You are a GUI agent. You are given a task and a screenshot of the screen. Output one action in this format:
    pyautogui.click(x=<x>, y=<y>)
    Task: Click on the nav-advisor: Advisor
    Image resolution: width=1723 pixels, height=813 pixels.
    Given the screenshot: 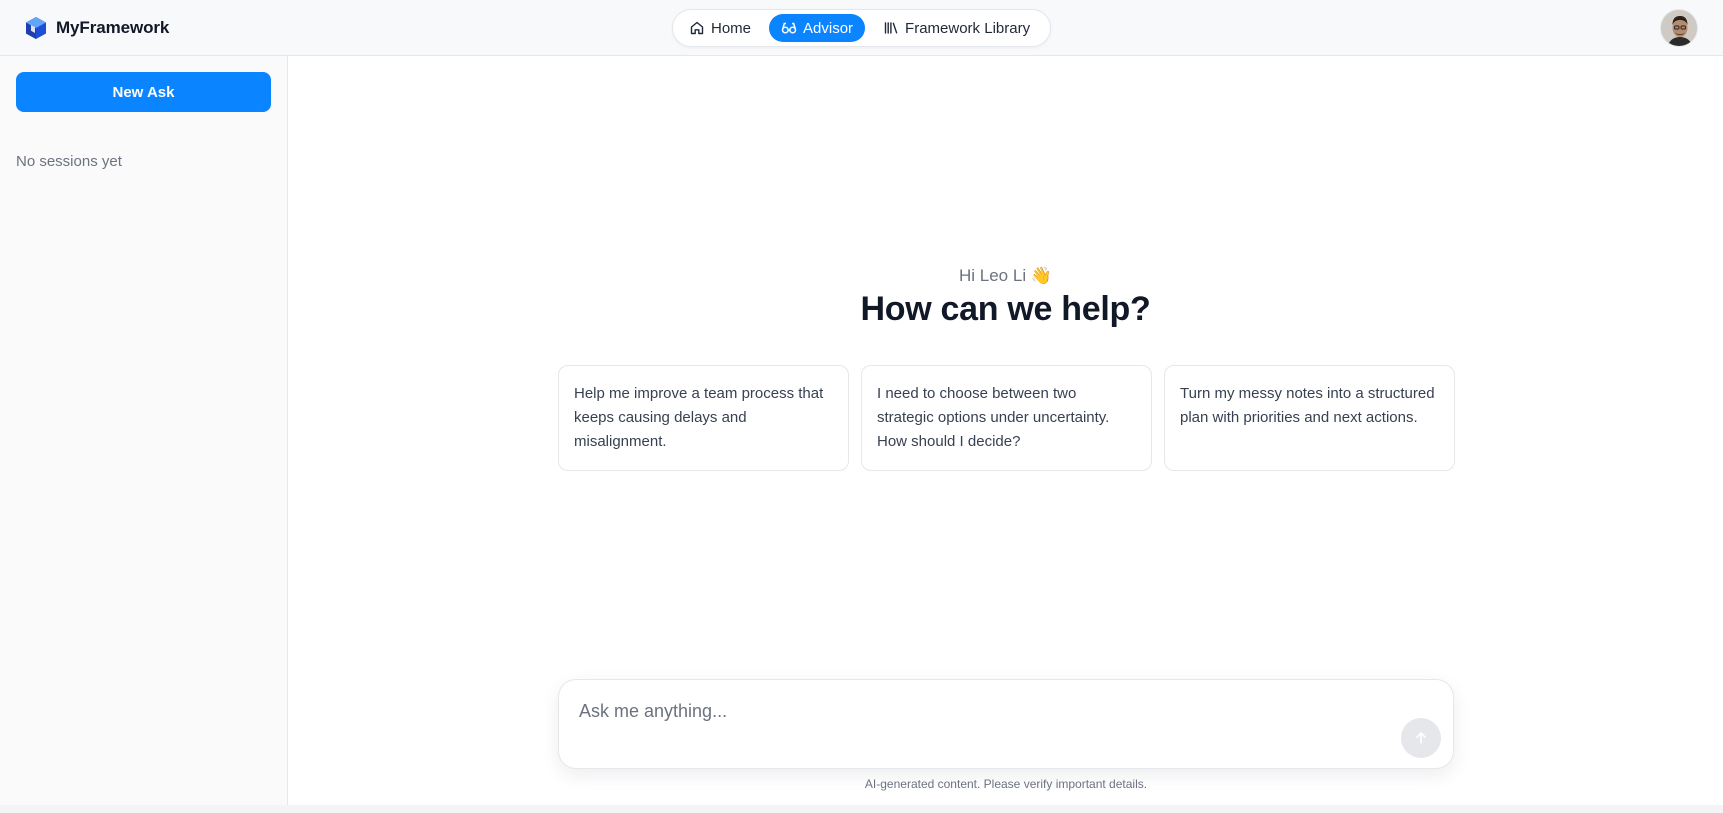 What is the action you would take?
    pyautogui.click(x=817, y=28)
    